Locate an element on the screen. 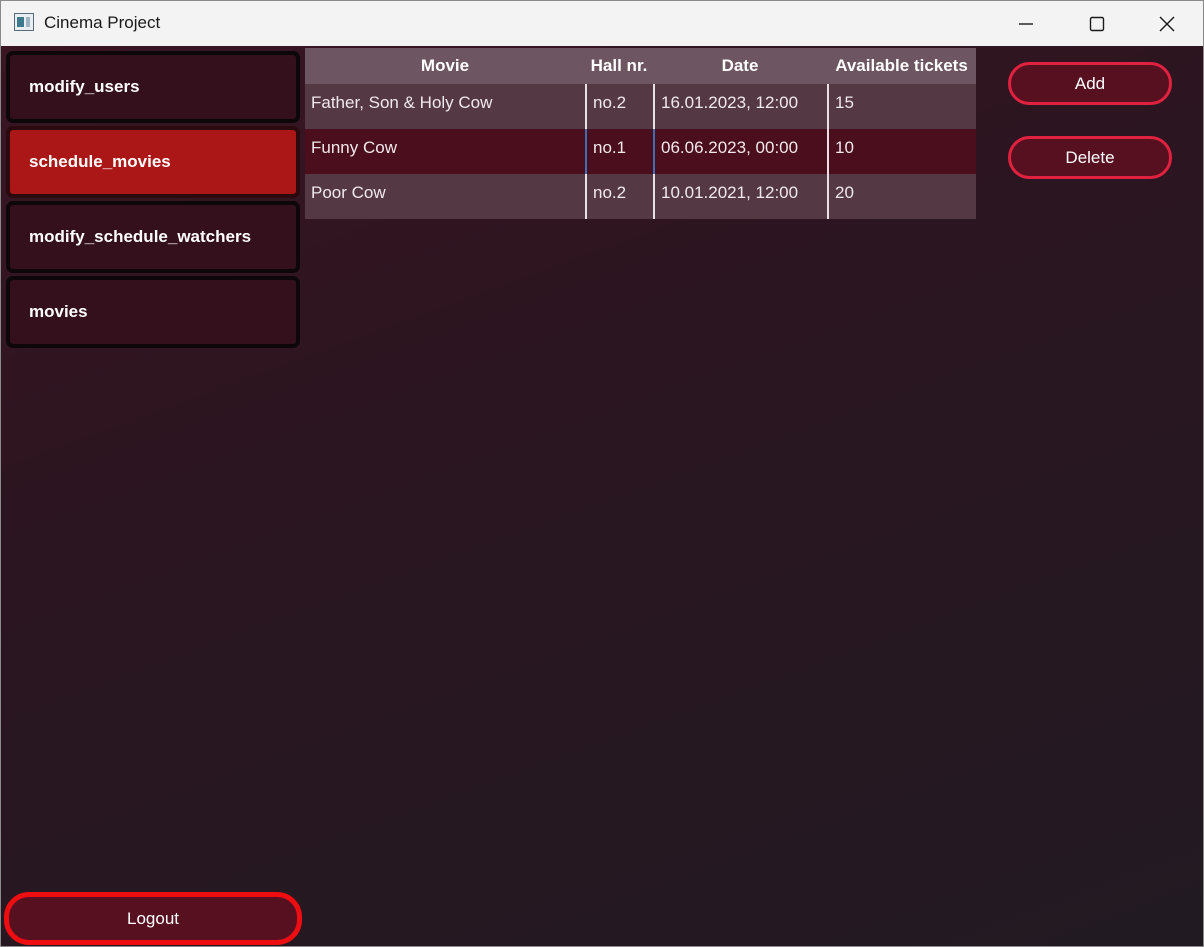  minimize-button is located at coordinates (1026, 23).